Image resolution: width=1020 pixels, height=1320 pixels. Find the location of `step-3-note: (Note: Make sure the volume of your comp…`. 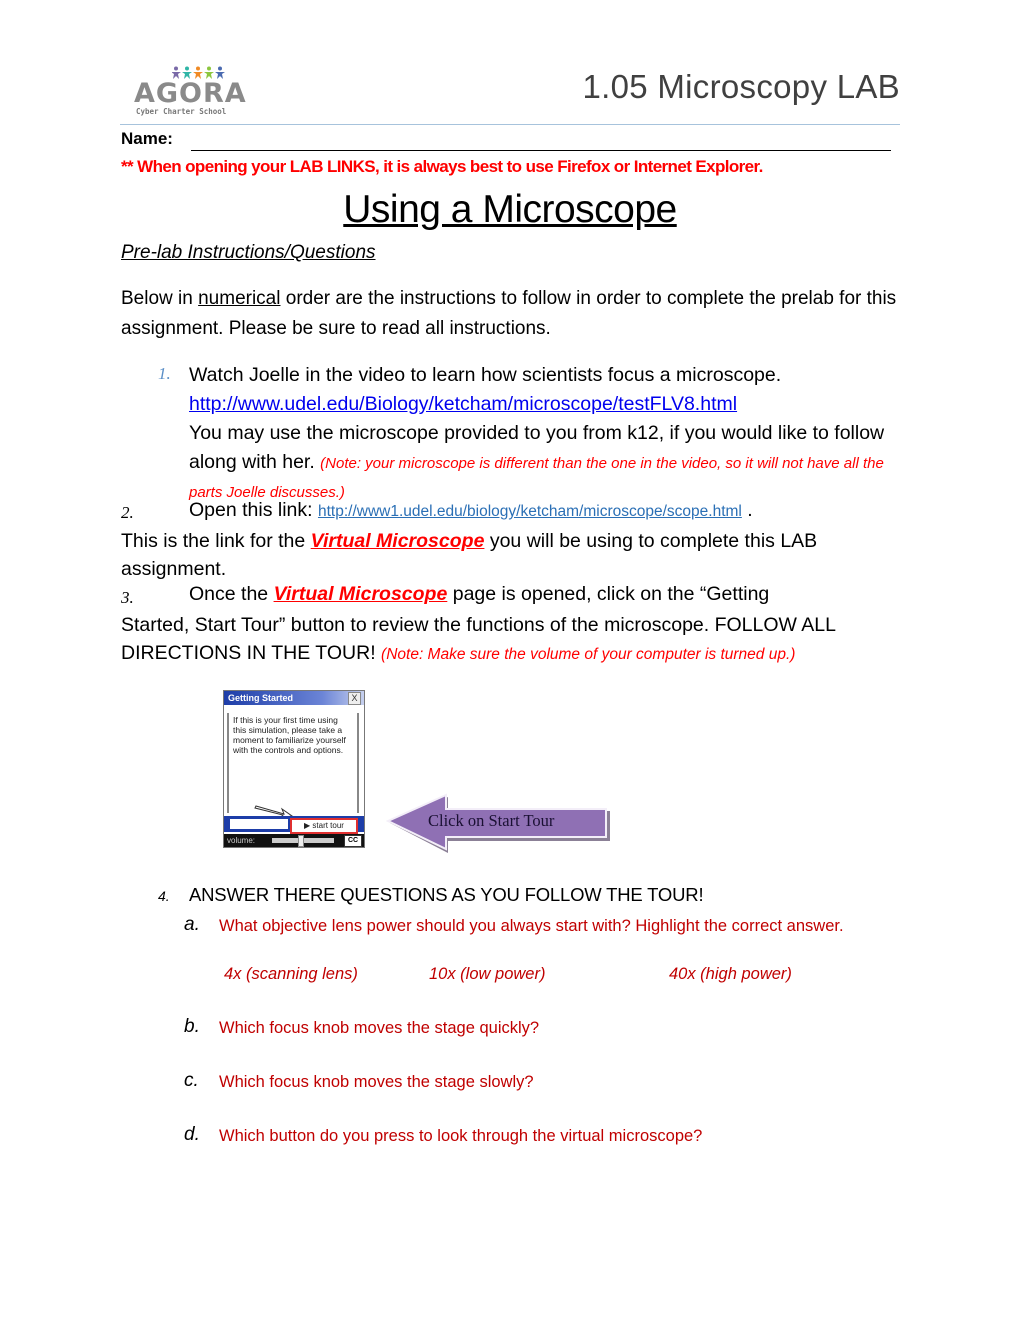

step-3-note: (Note: Make sure the volume of your comp… is located at coordinates (588, 654).